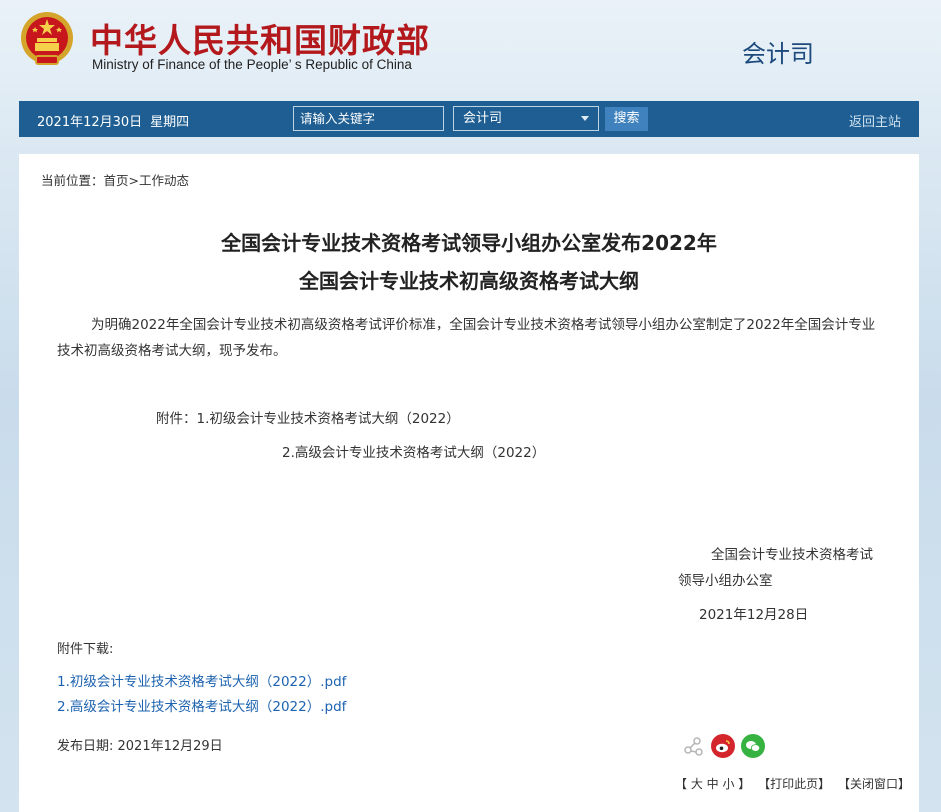 The image size is (941, 812). Describe the element at coordinates (201, 680) in the screenshot. I see `download-link-junior: 1.初级会计专业技术资格考试大纲（2022）.pdf` at that location.